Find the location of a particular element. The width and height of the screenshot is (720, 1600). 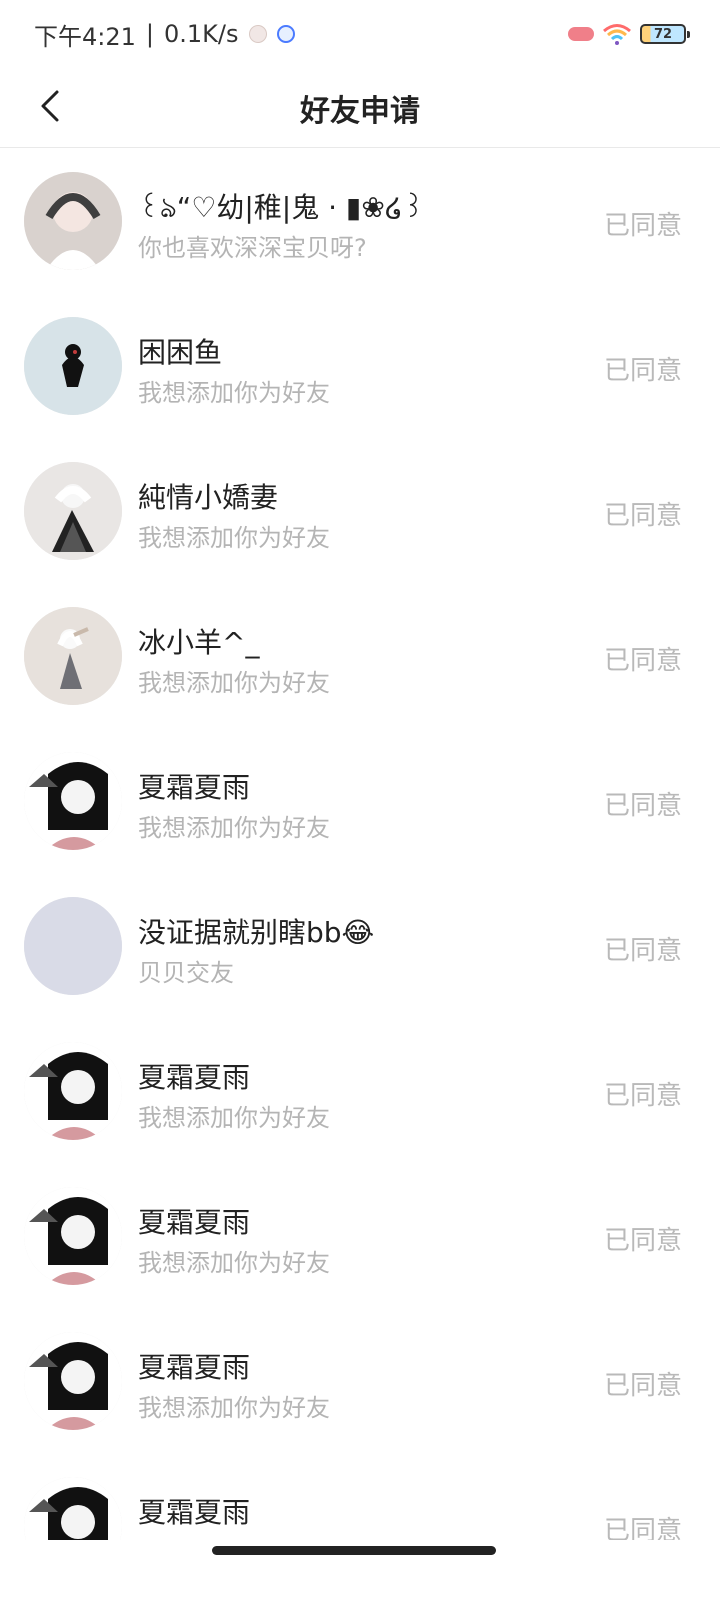

request-name: ꒰ঌ“♡幼|稚|鬼 · ▮❀໒꒱ is located at coordinates (281, 207).